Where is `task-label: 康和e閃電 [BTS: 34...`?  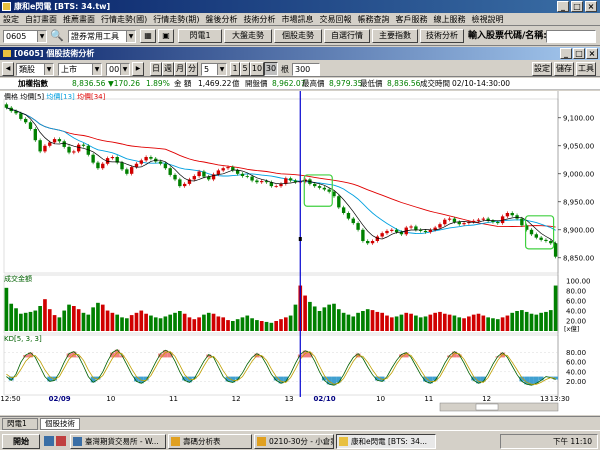 task-label: 康和e閃電 [BTS: 34... is located at coordinates (389, 441).